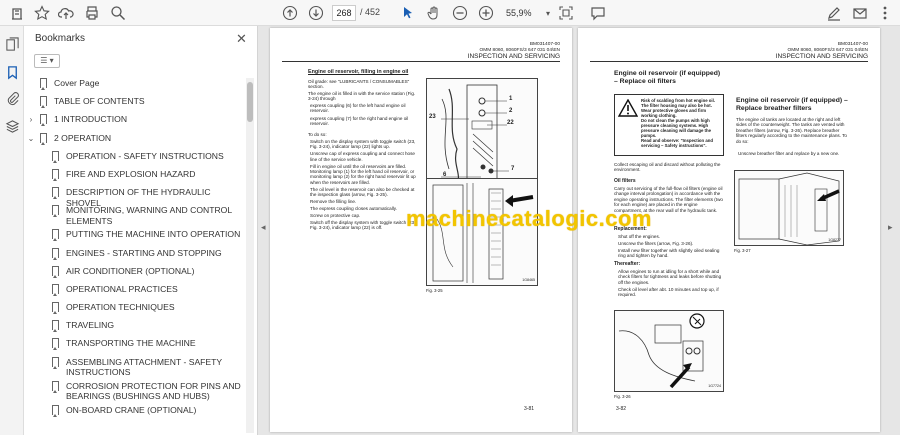 The height and width of the screenshot is (435, 900). I want to click on zoom-dropdown-chevron-icon: ▾, so click(548, 13).